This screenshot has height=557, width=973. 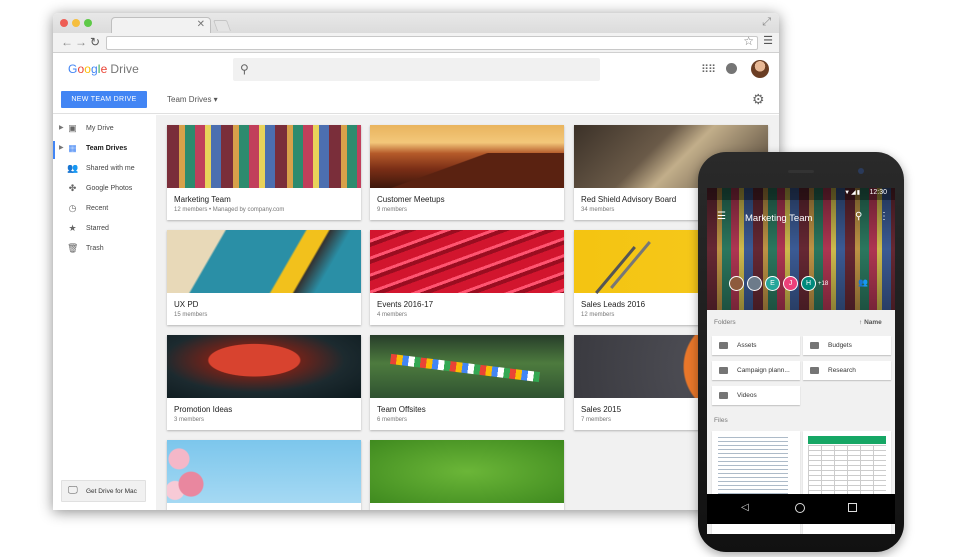 I want to click on browser-menu-icon: ☰, so click(x=768, y=40).